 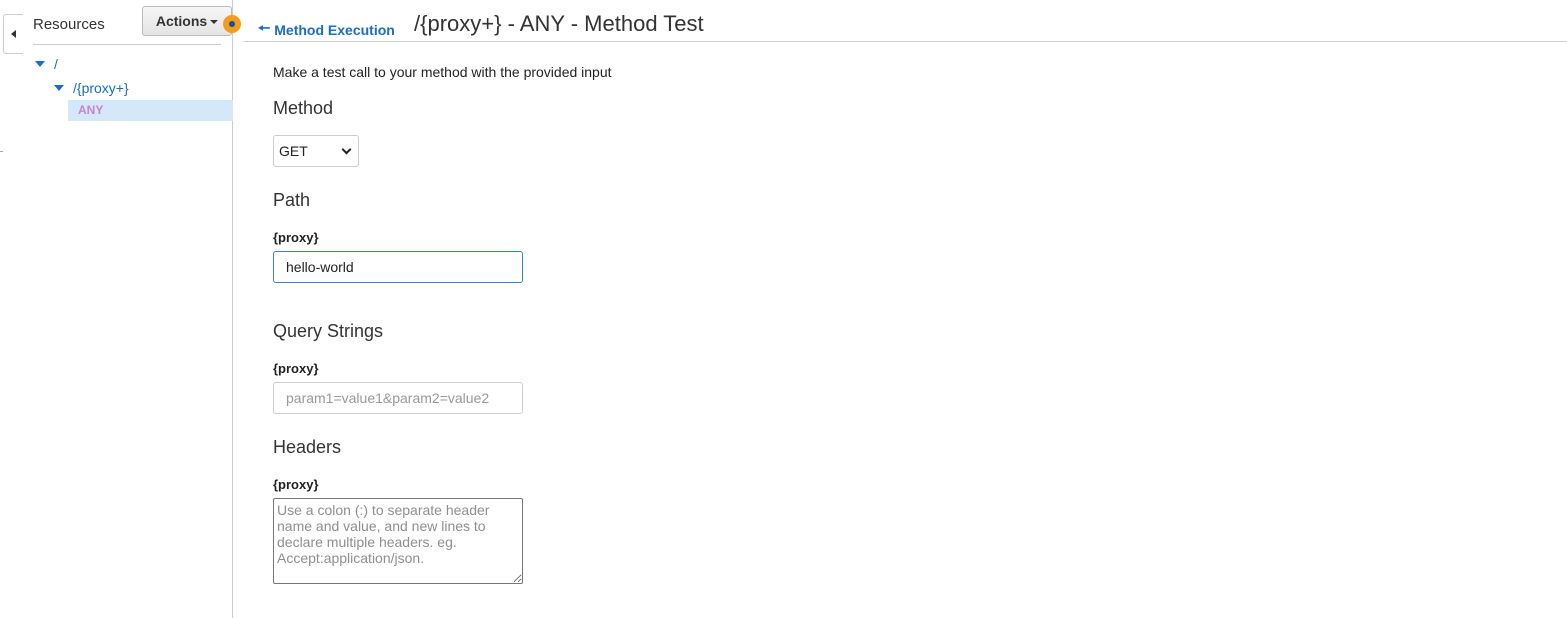 What do you see at coordinates (346, 149) in the screenshot?
I see `chevron-down-icon` at bounding box center [346, 149].